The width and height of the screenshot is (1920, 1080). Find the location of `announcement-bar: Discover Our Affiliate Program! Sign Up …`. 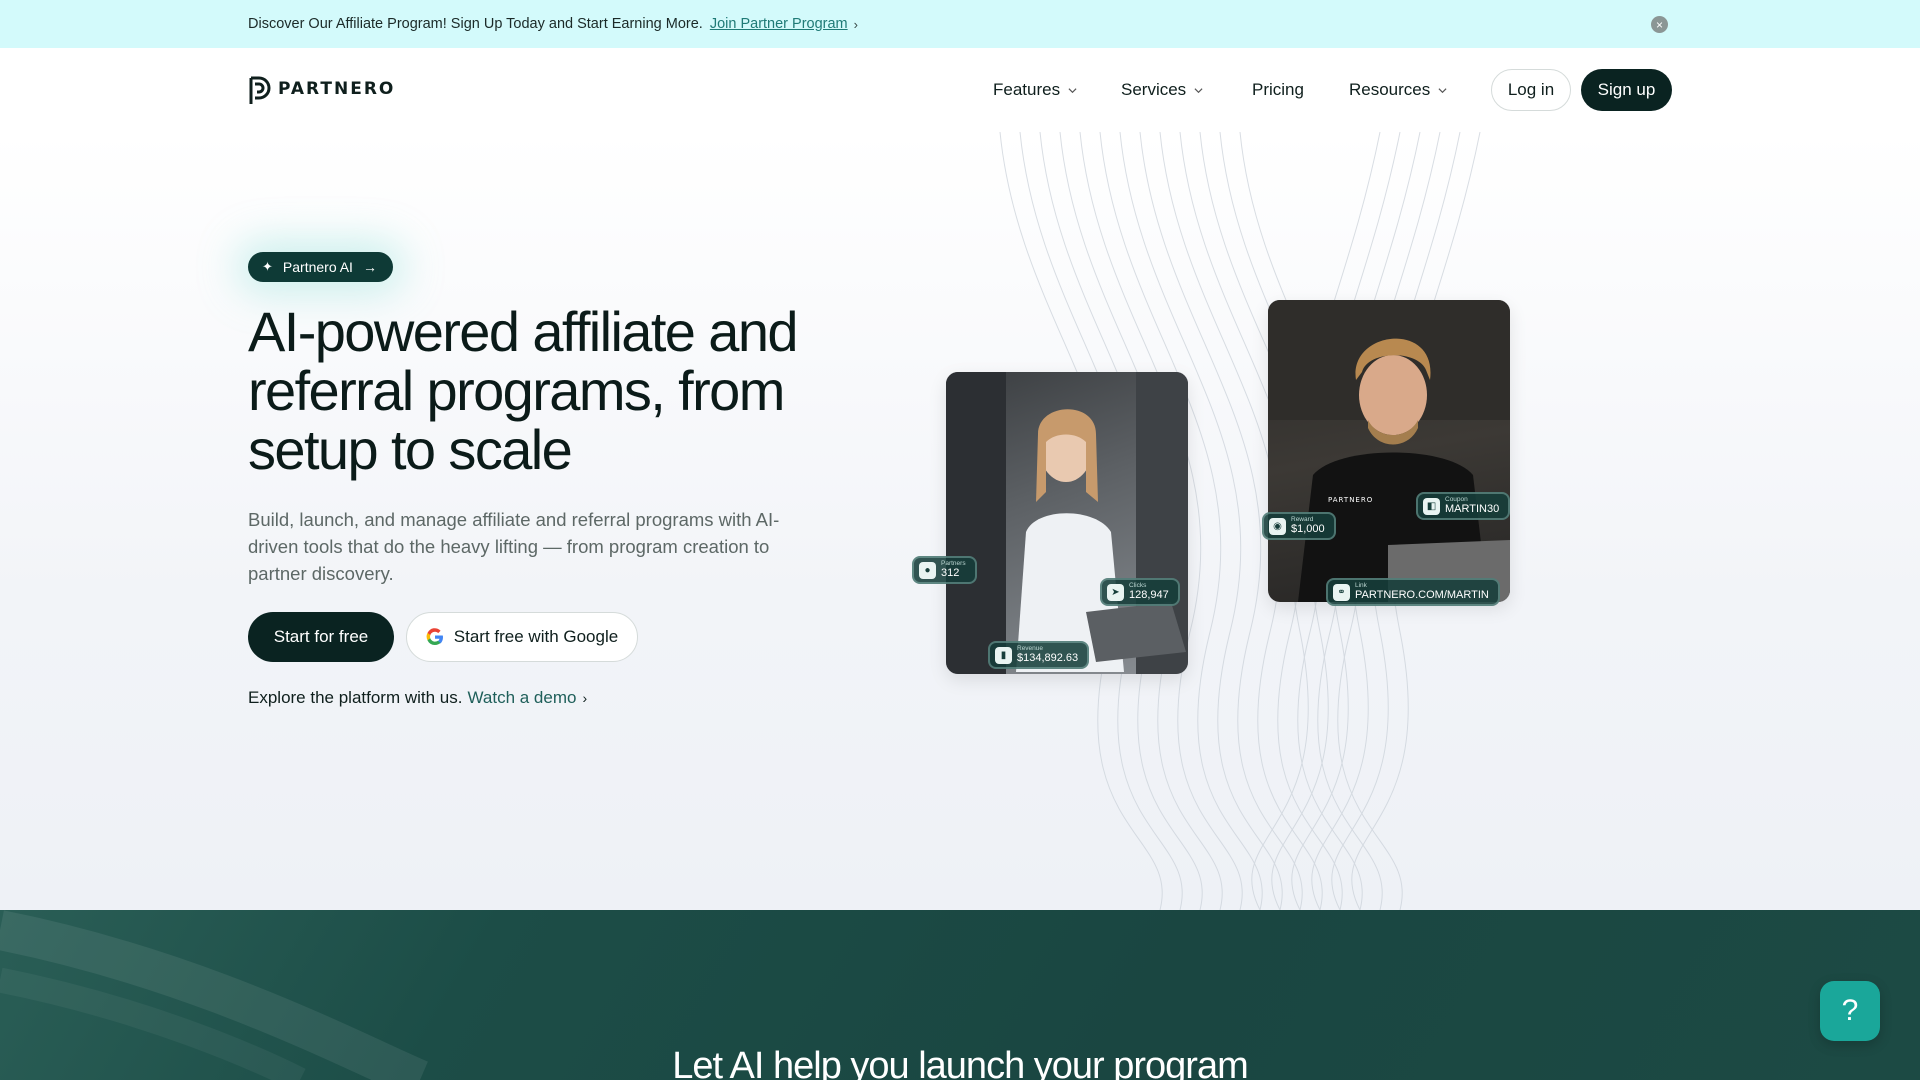

announcement-bar: Discover Our Affiliate Program! Sign Up … is located at coordinates (960, 24).